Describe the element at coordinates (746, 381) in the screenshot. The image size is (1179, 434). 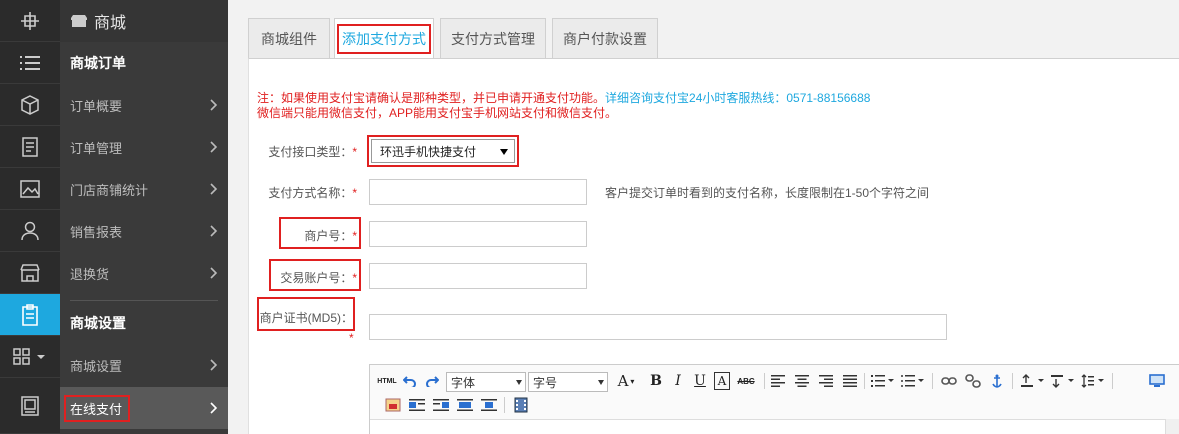
I see `strikethrough-button: ABC` at that location.